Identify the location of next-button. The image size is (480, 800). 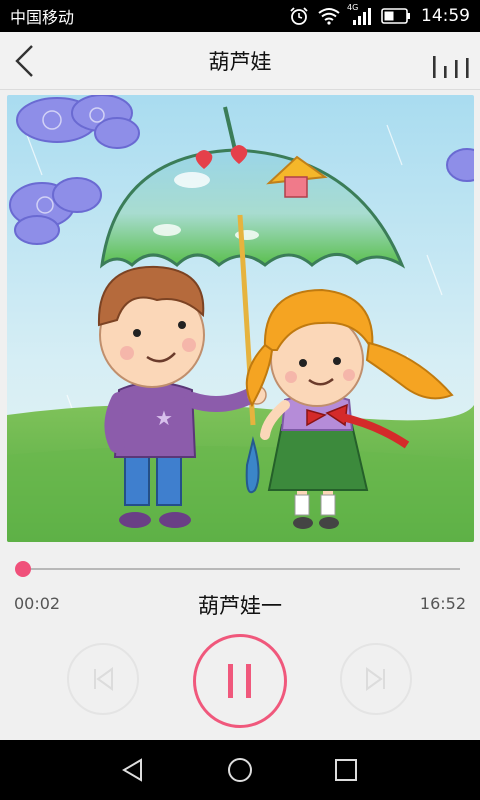
(376, 679).